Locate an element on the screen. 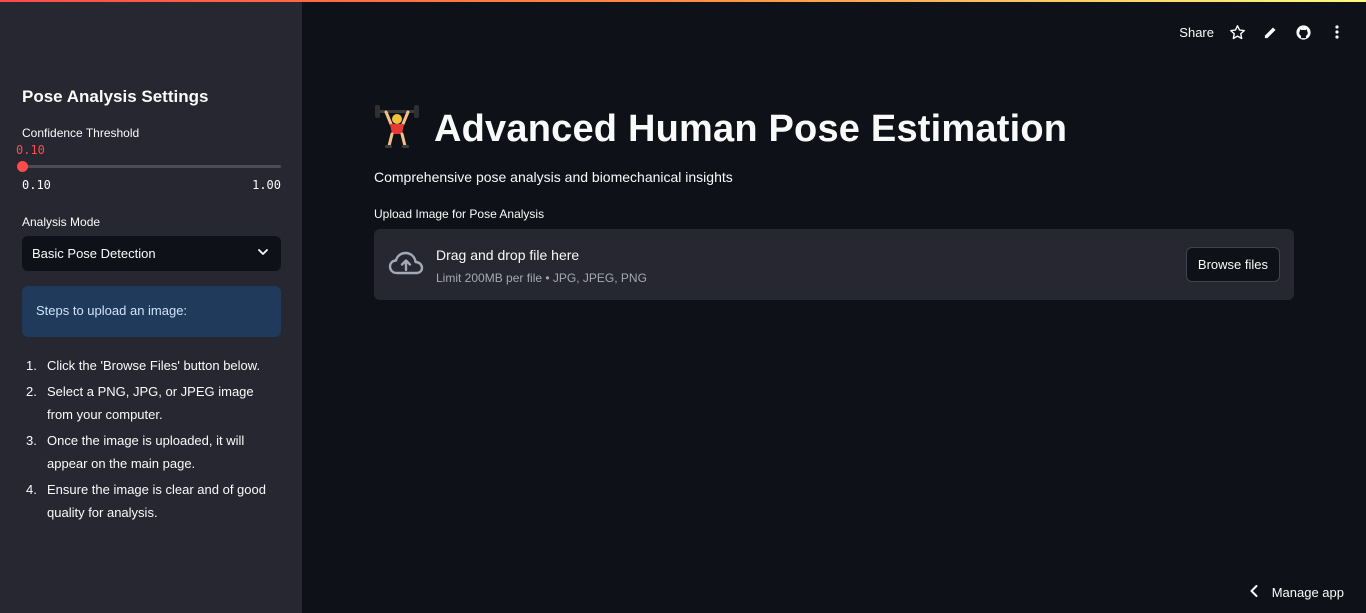  manage-app-label: Manage app is located at coordinates (1307, 592).